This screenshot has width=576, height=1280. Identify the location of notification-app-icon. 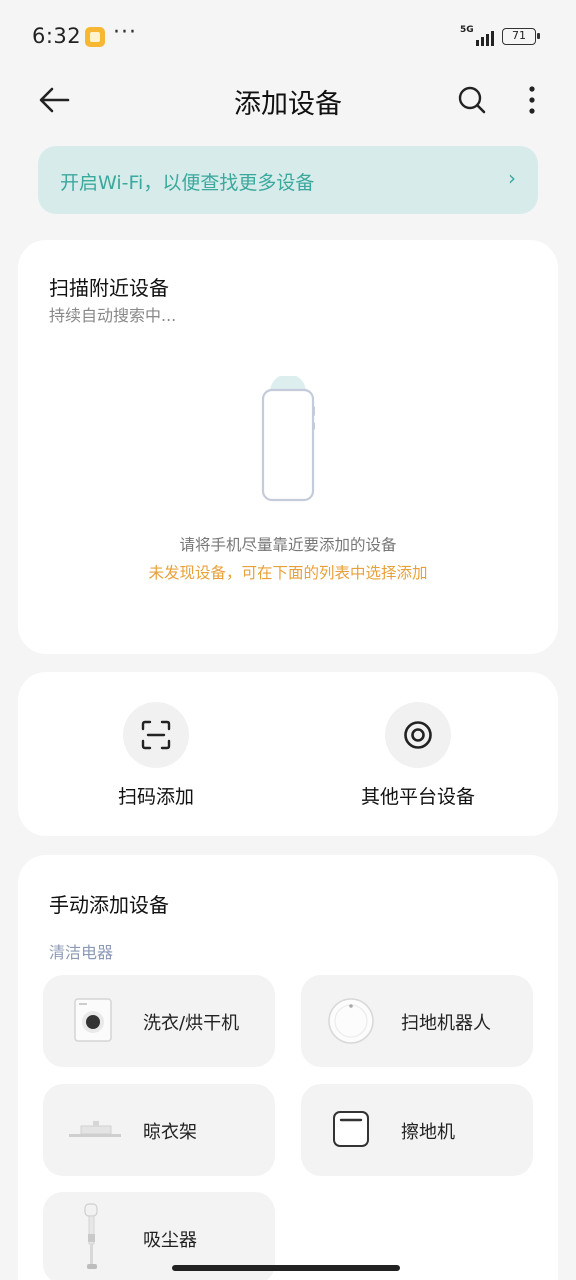
(95, 37).